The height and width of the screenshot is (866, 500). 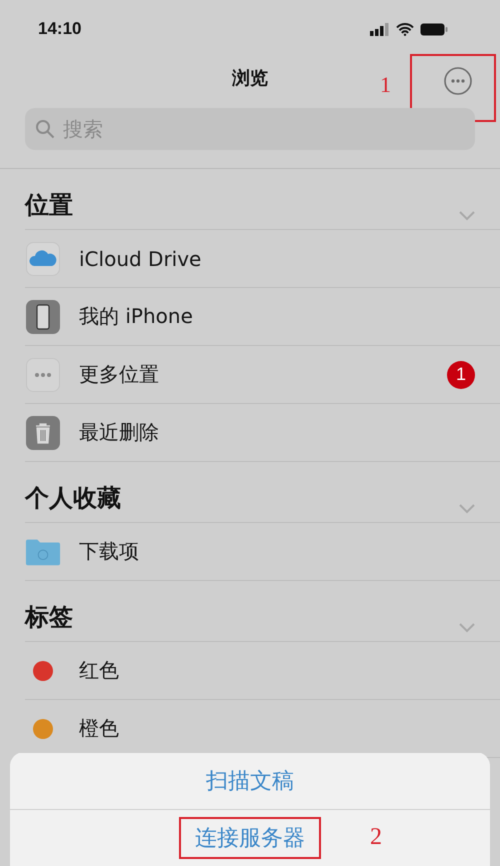 I want to click on location-item: iCloud Drive, so click(x=277, y=258).